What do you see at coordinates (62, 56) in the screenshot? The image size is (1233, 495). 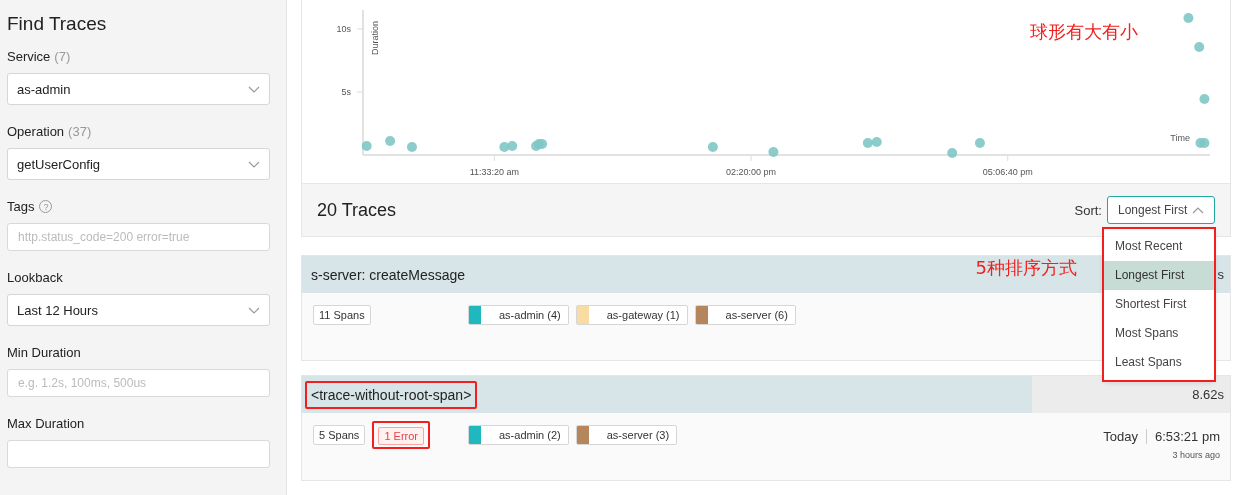 I see `field-count: (7)` at bounding box center [62, 56].